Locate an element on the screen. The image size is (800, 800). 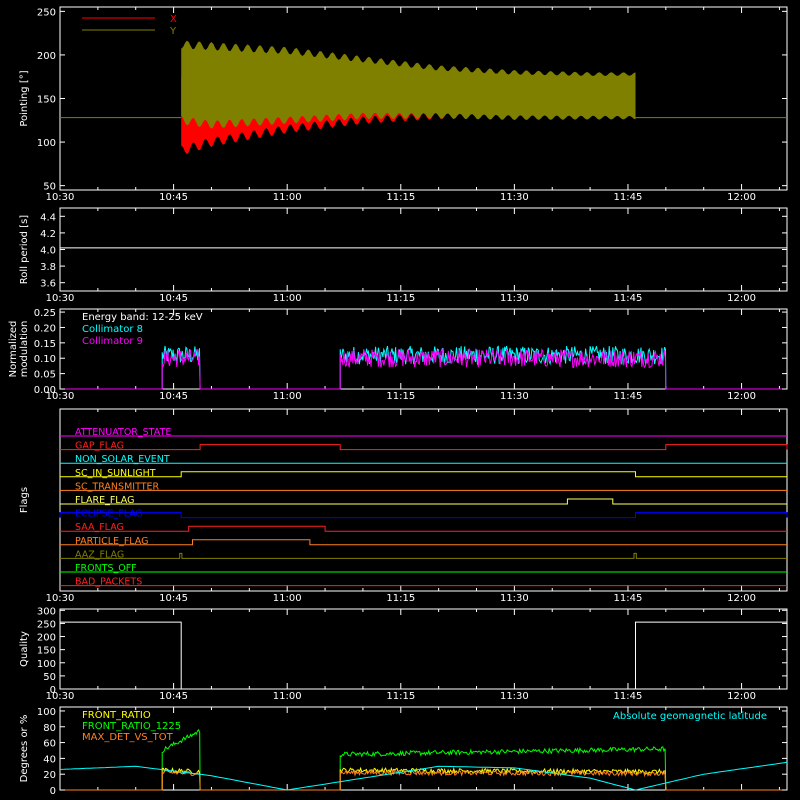
legend-label: Collimator 9 is located at coordinates (112, 341).